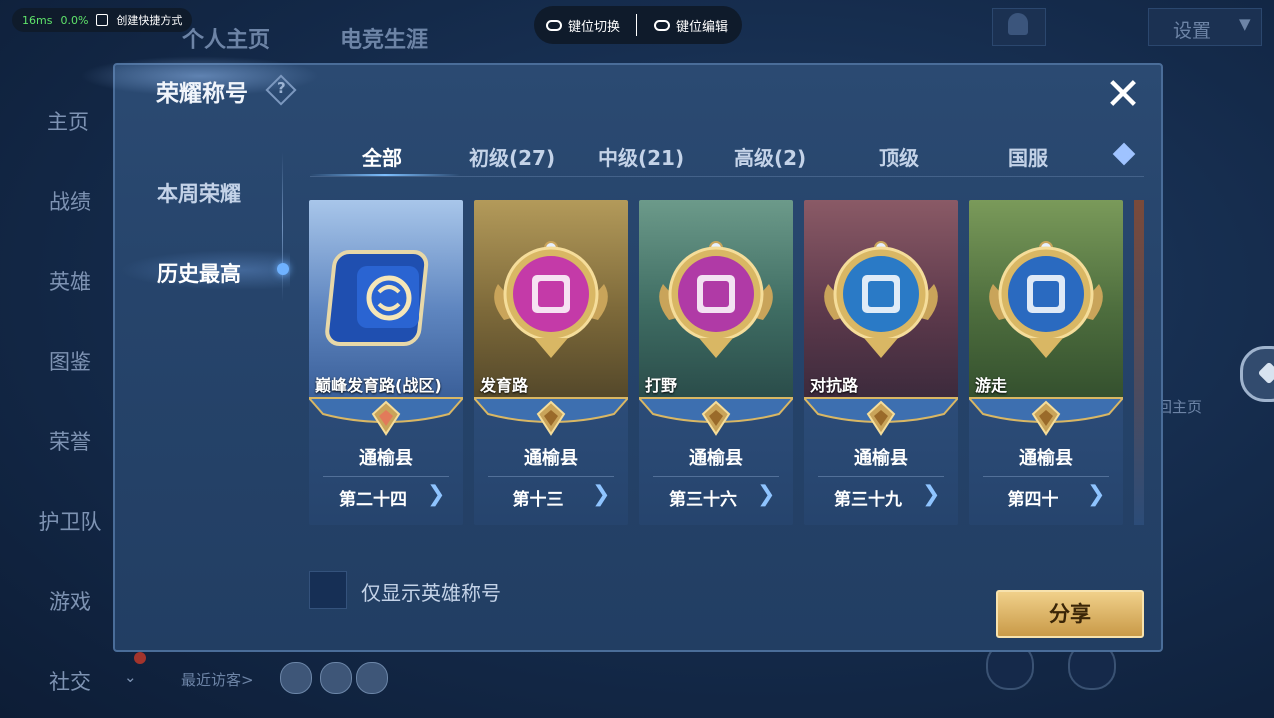 The height and width of the screenshot is (718, 1274). Describe the element at coordinates (282, 227) in the screenshot. I see `side-divider` at that location.